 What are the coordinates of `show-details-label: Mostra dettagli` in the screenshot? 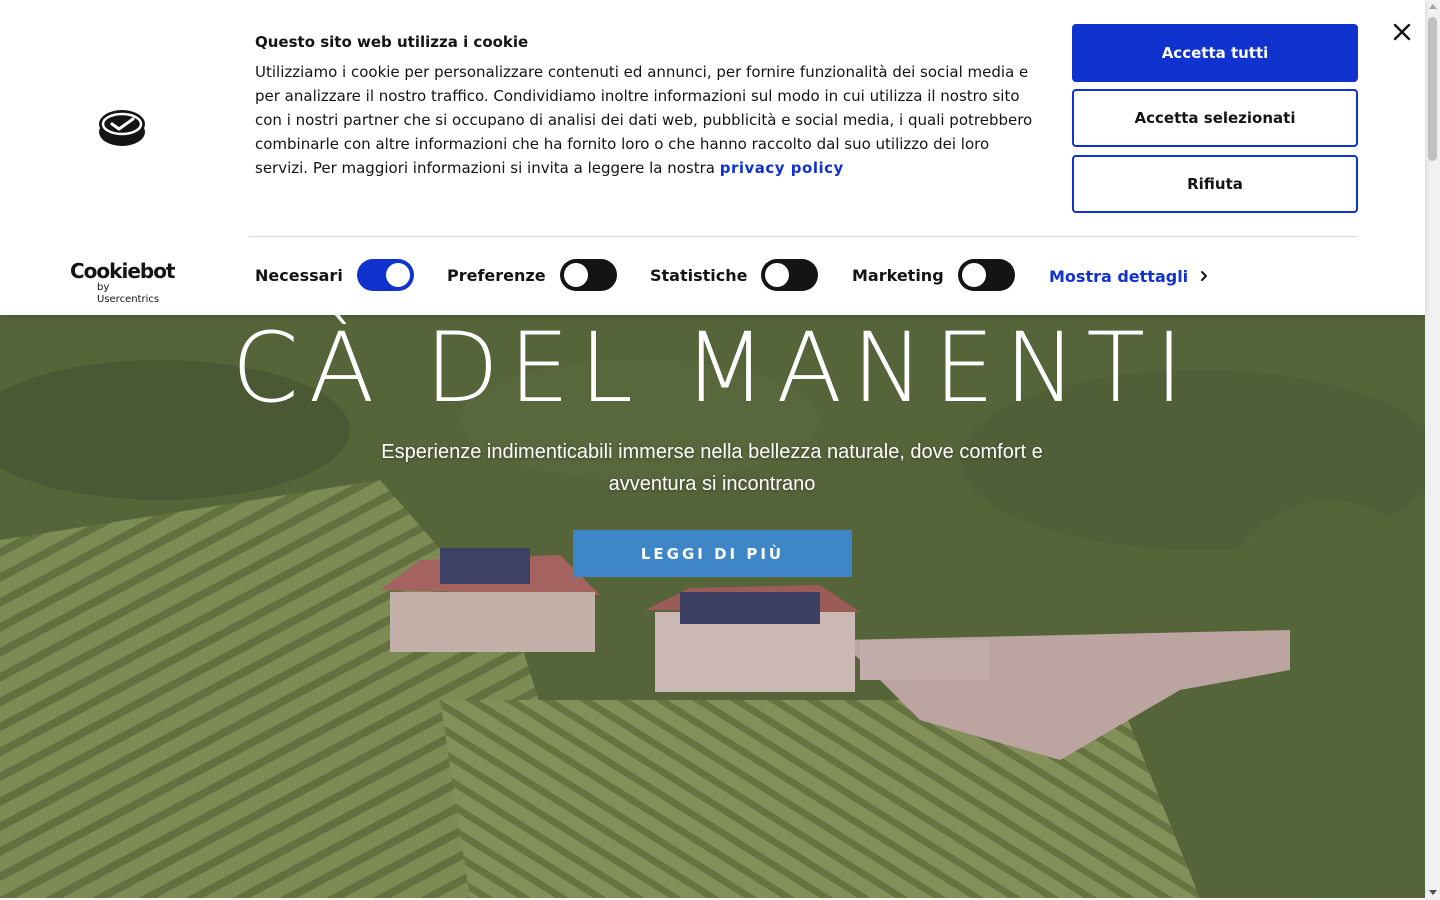 It's located at (1119, 276).